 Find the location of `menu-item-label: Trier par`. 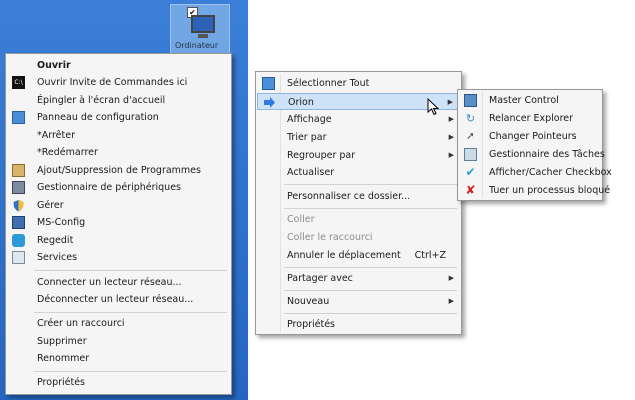

menu-item-label: Trier par is located at coordinates (307, 137).